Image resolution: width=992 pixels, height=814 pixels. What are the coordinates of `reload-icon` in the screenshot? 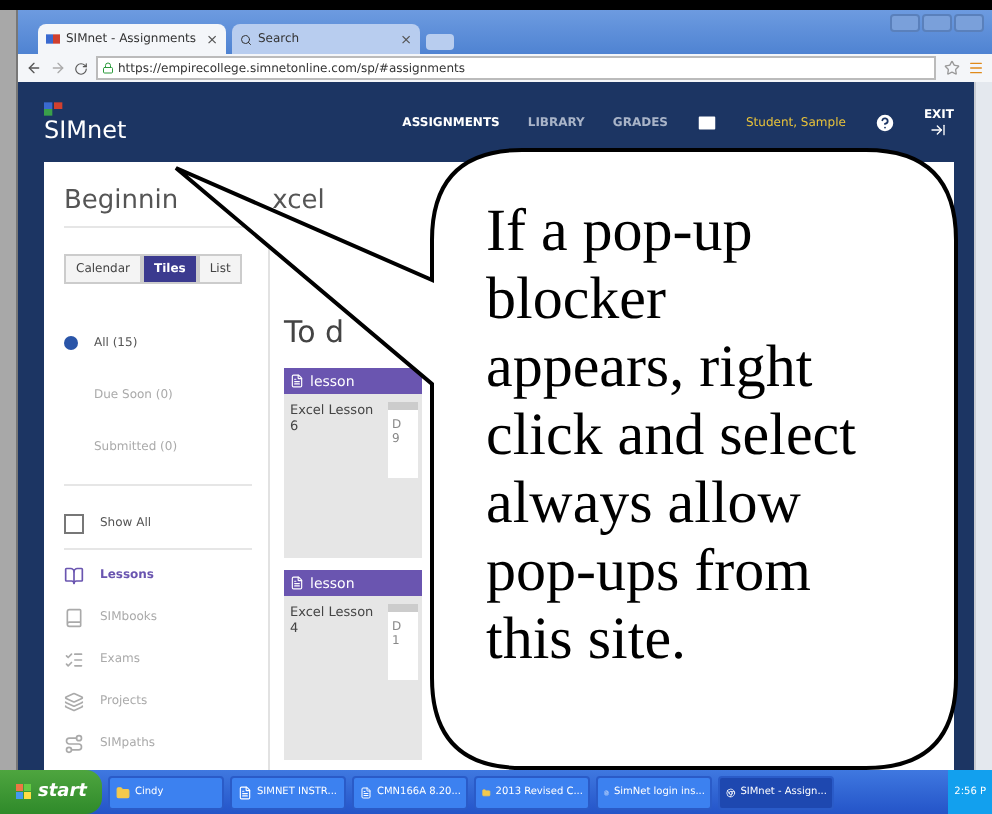 It's located at (81, 68).